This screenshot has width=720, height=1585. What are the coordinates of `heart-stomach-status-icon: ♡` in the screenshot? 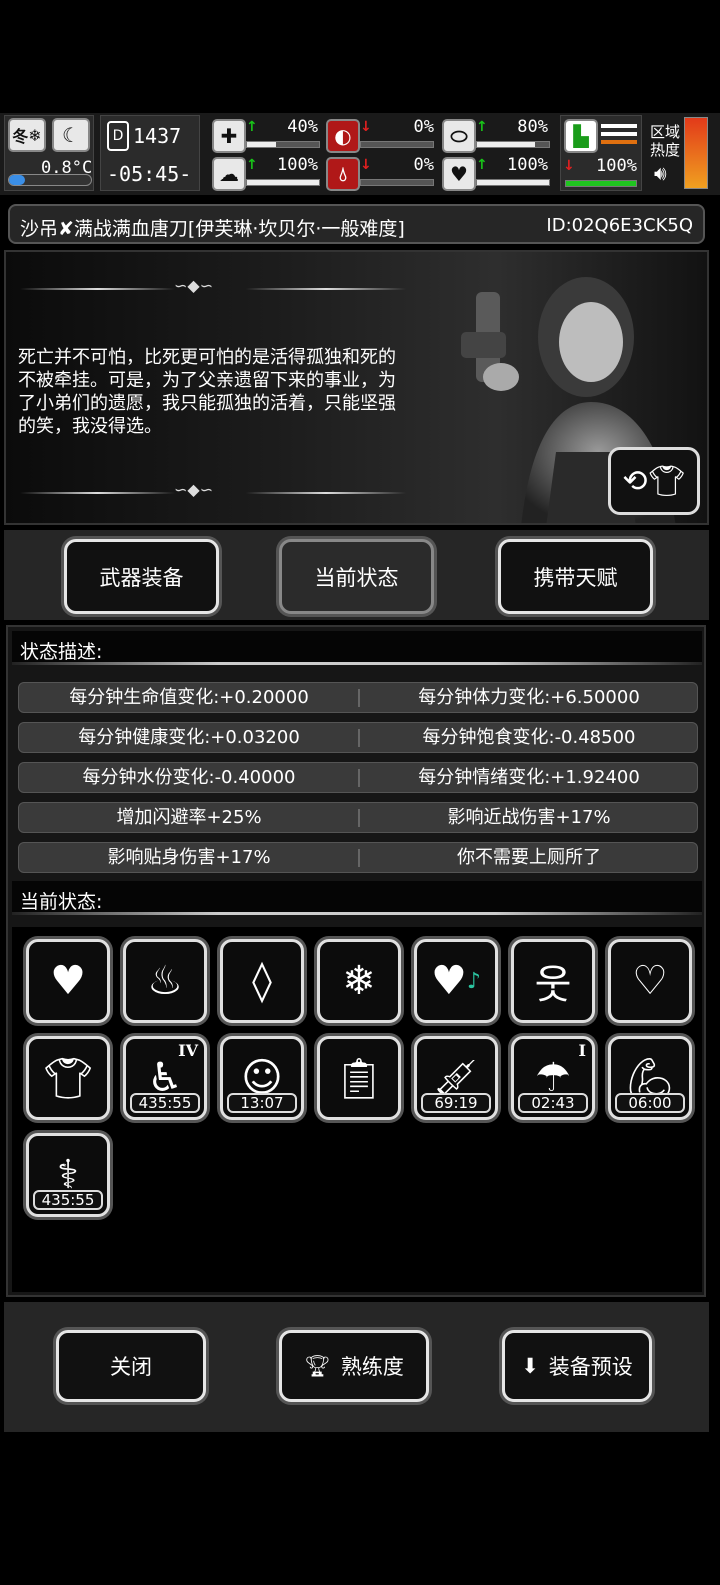 It's located at (650, 981).